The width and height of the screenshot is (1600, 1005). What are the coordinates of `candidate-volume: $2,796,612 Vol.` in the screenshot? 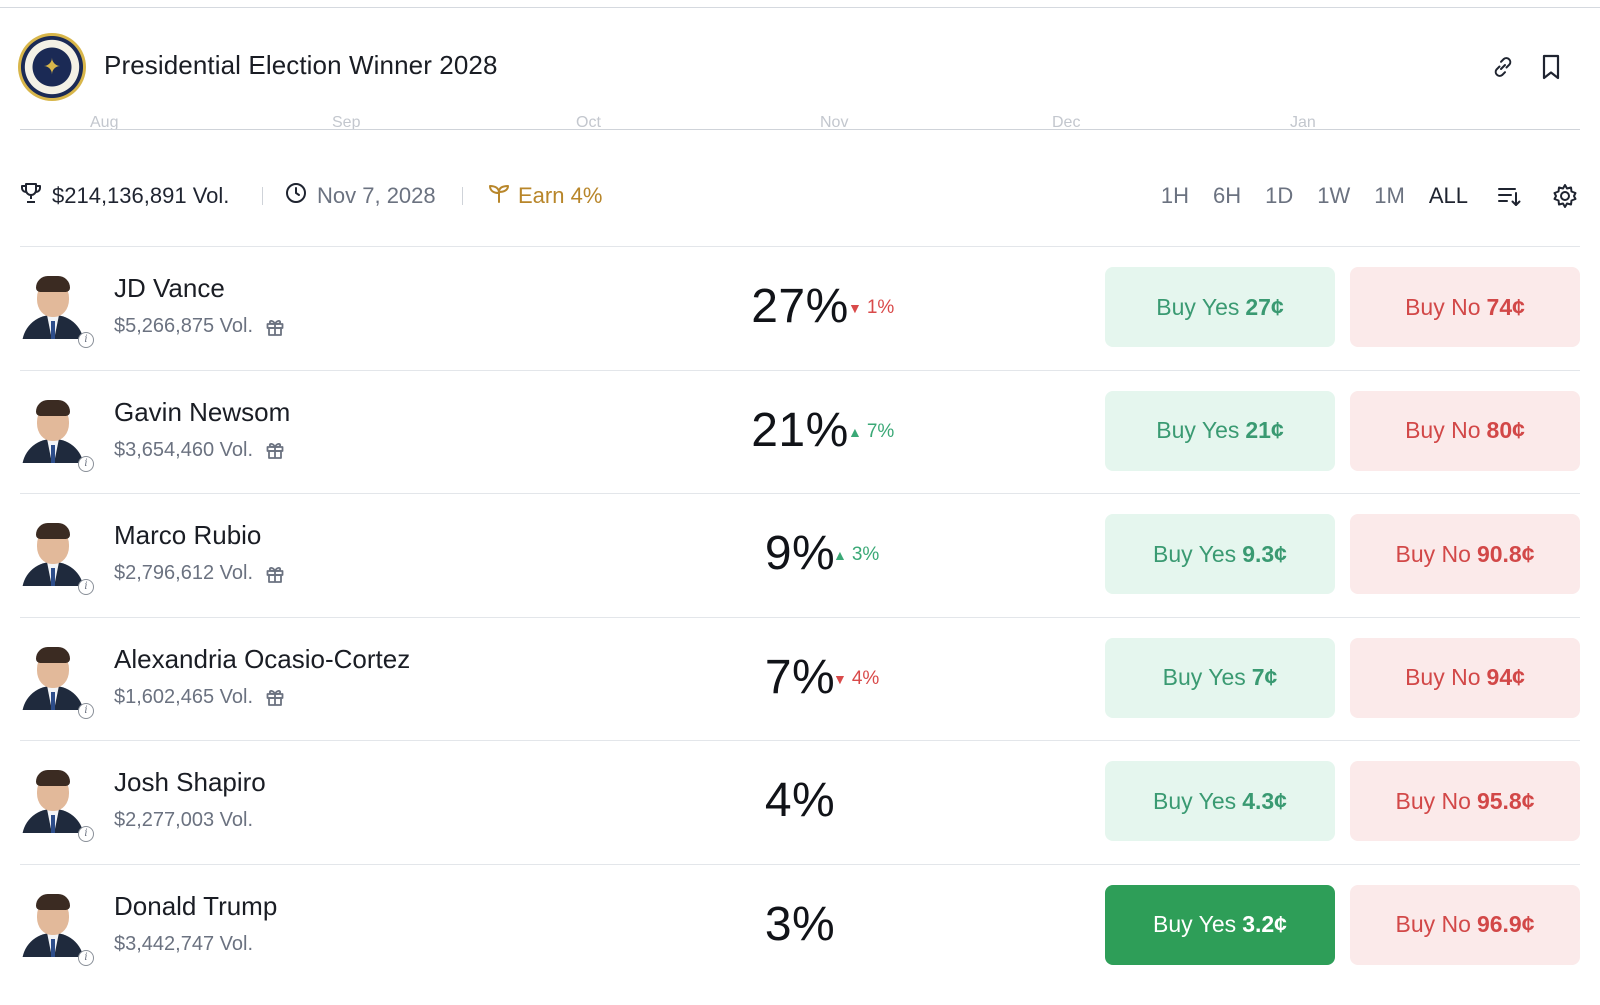 It's located at (199, 573).